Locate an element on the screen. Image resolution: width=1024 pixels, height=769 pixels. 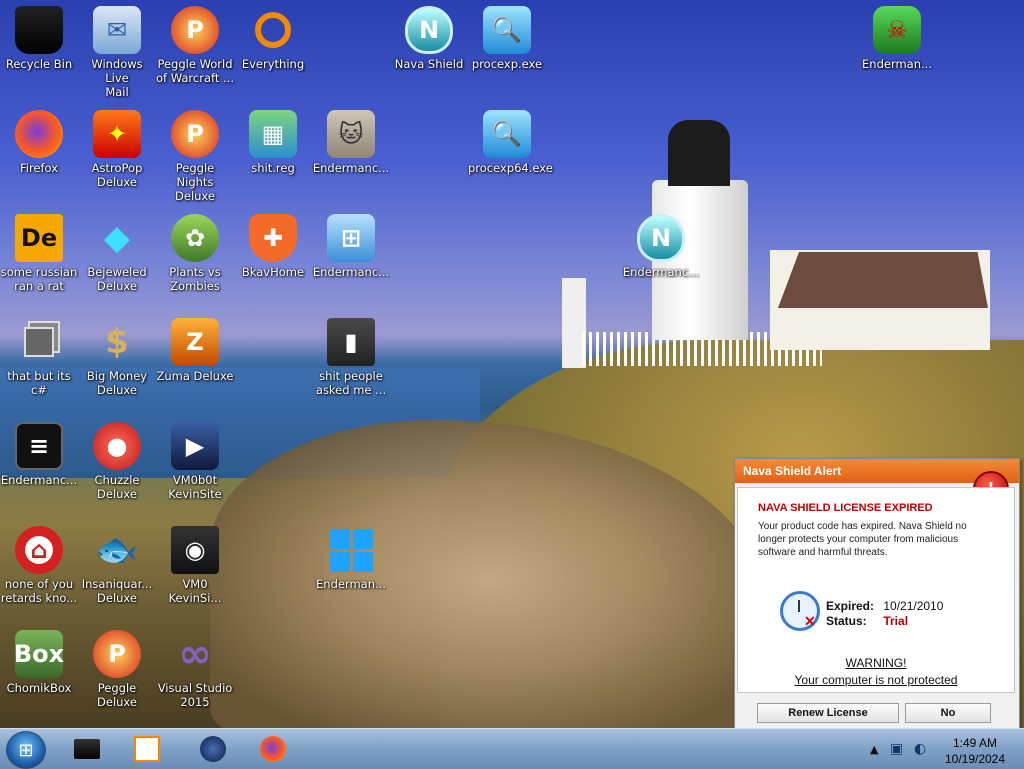
start-button: ⊞ is located at coordinates (26, 750).